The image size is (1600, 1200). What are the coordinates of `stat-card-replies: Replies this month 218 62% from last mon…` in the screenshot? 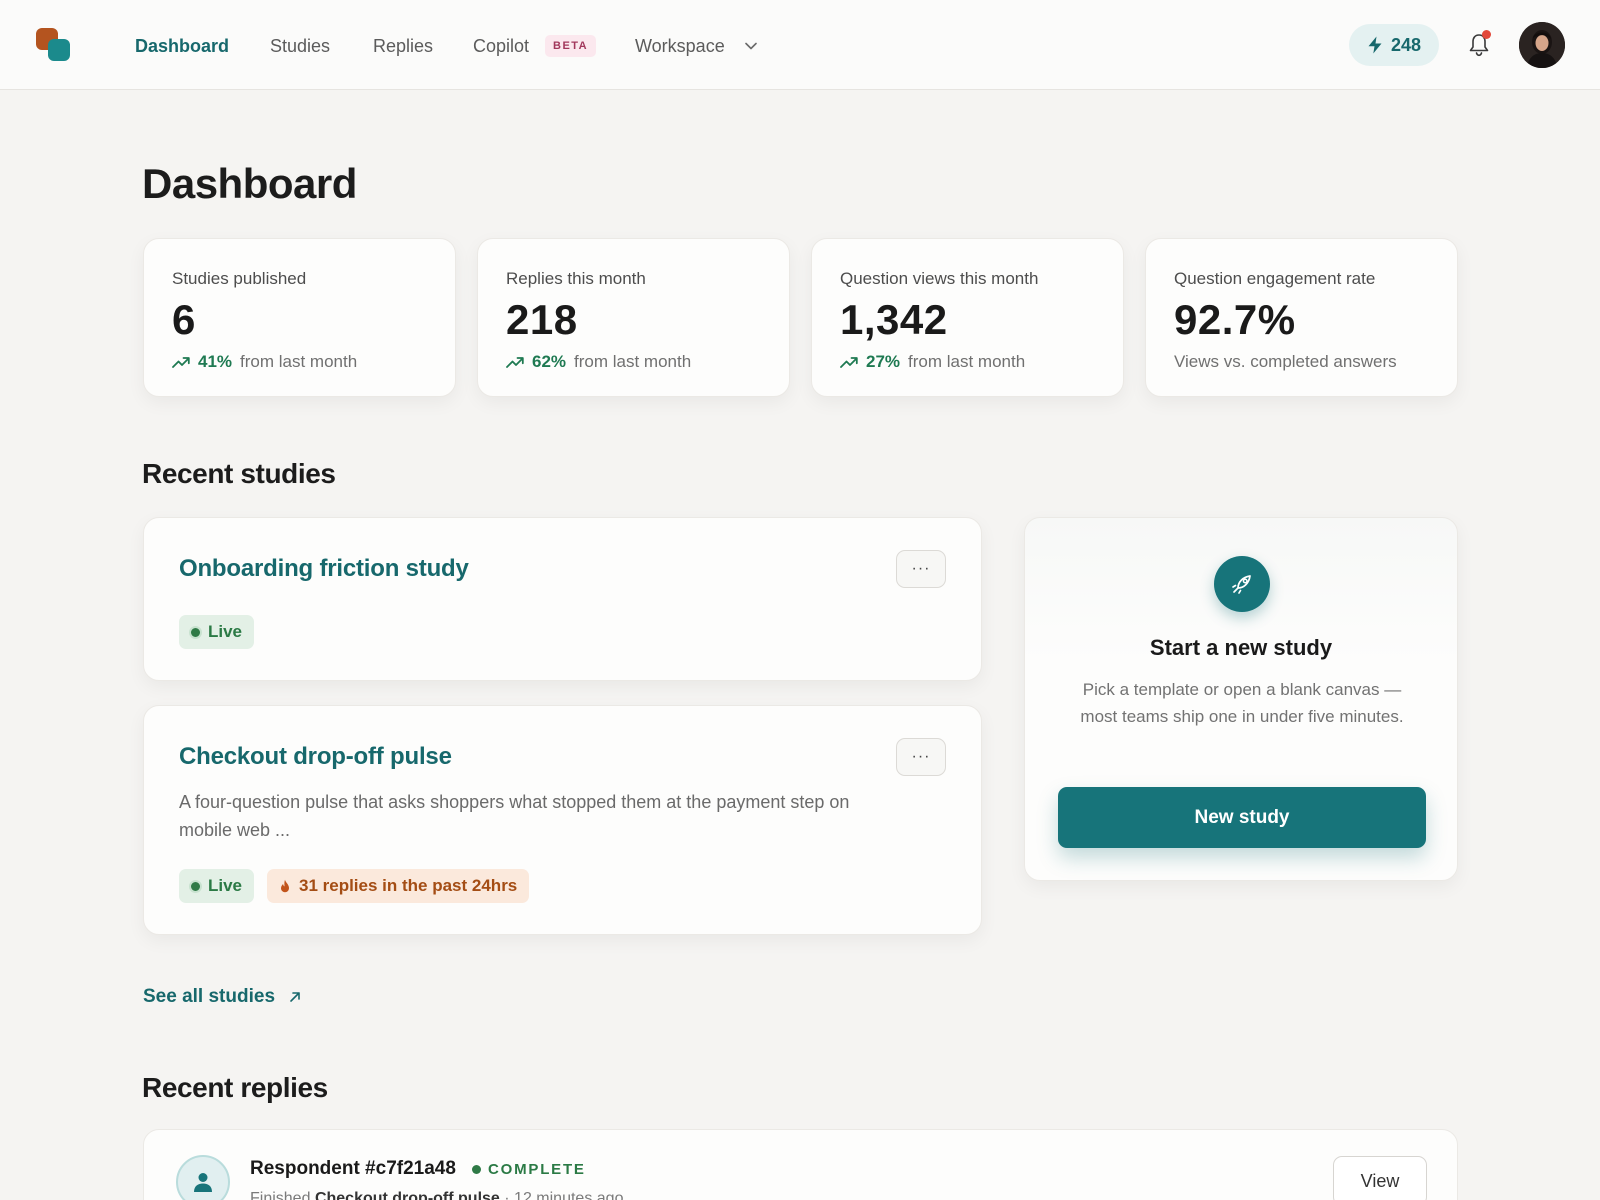 It's located at (633, 317).